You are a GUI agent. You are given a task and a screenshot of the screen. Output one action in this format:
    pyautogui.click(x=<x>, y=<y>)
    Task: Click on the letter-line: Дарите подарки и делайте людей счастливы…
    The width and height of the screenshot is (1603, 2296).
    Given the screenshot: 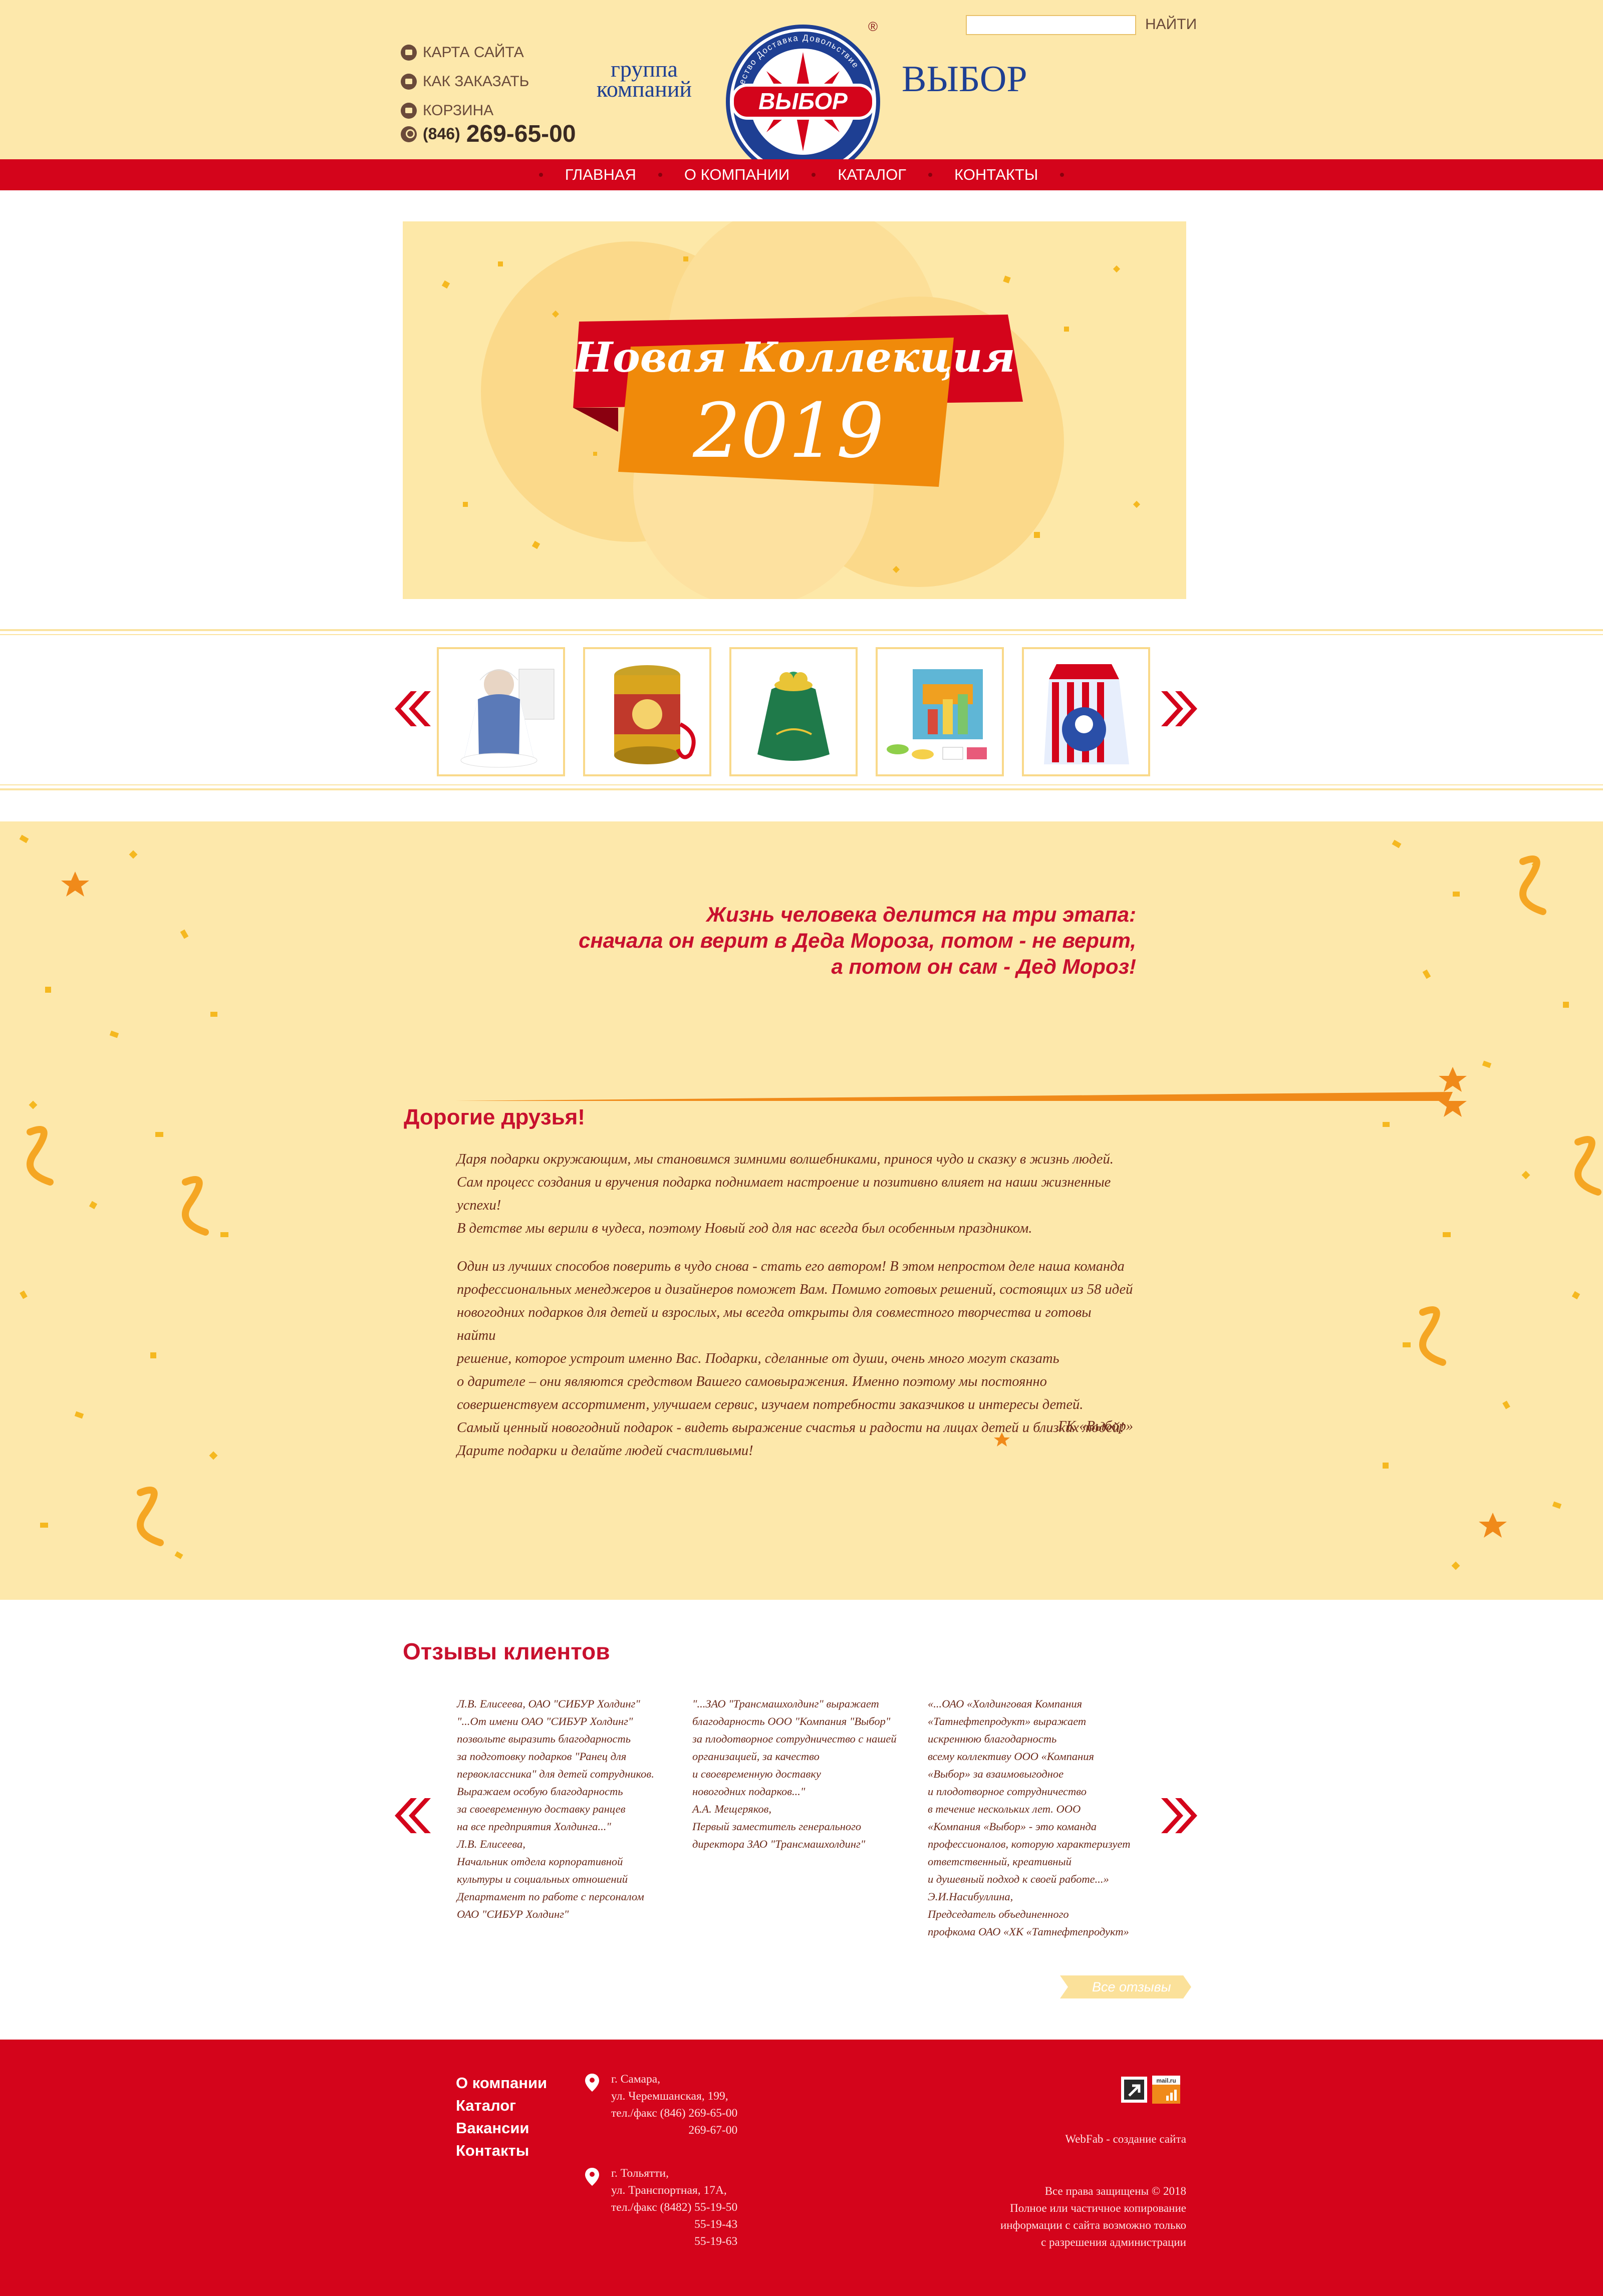 What is the action you would take?
    pyautogui.click(x=605, y=1451)
    